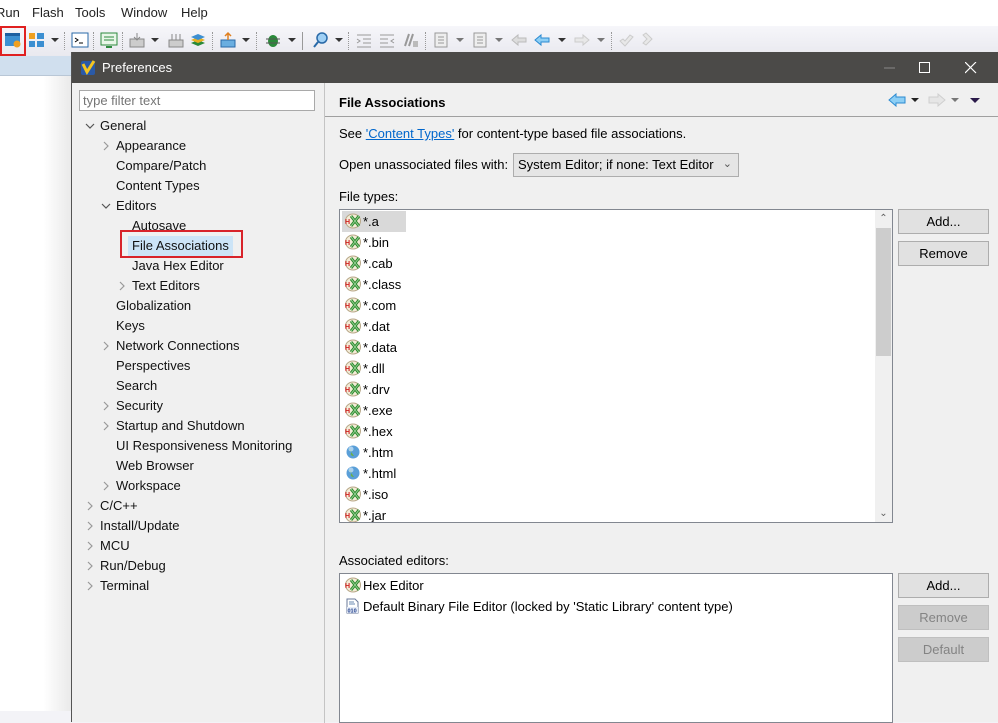  I want to click on scroll-up-icon: ⌃, so click(883, 218).